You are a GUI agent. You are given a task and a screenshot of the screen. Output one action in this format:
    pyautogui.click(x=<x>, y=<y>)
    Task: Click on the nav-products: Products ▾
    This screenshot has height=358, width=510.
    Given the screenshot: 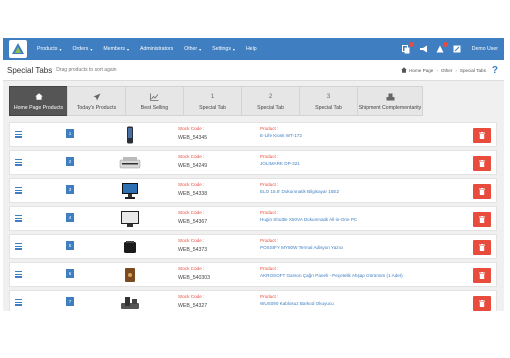 What is the action you would take?
    pyautogui.click(x=49, y=49)
    